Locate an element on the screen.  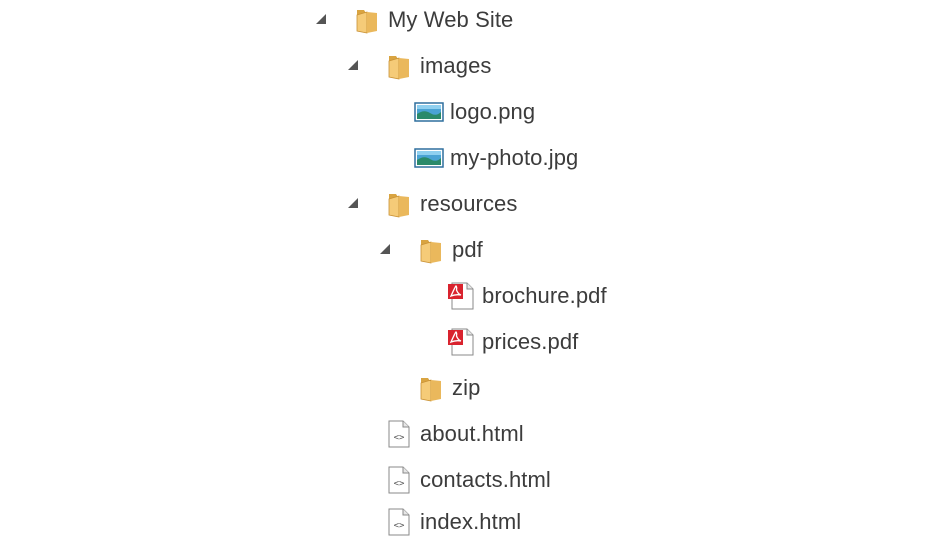
tree-node-index-html: <> index.html is located at coordinates (452, 522).